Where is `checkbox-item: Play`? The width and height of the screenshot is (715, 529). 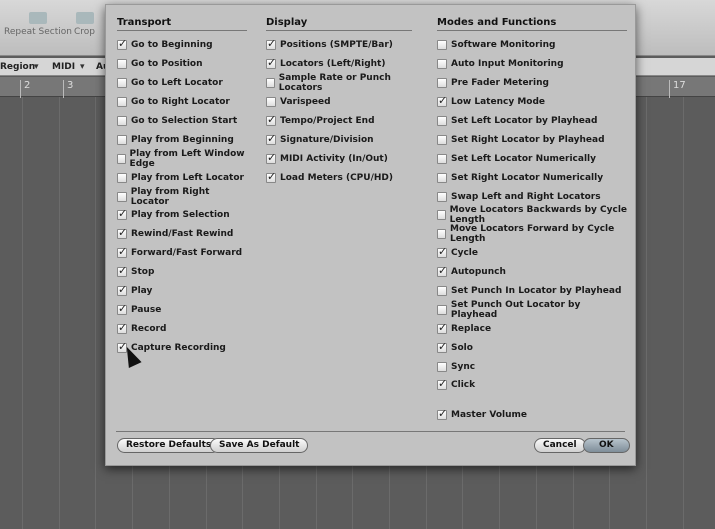 checkbox-item: Play is located at coordinates (182, 291).